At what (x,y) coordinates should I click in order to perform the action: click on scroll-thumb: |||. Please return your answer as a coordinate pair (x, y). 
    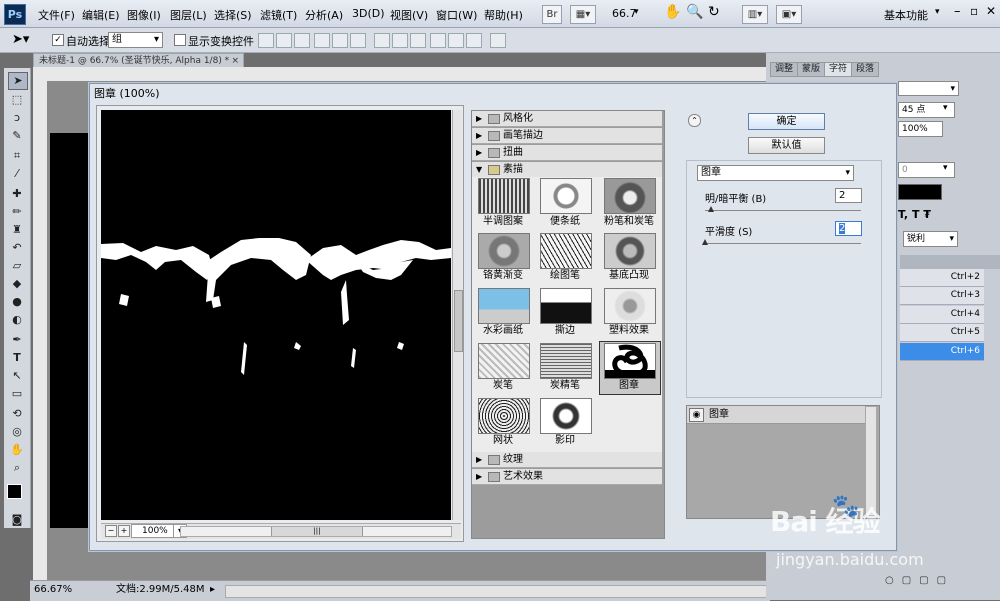
    Looking at the image, I should click on (317, 531).